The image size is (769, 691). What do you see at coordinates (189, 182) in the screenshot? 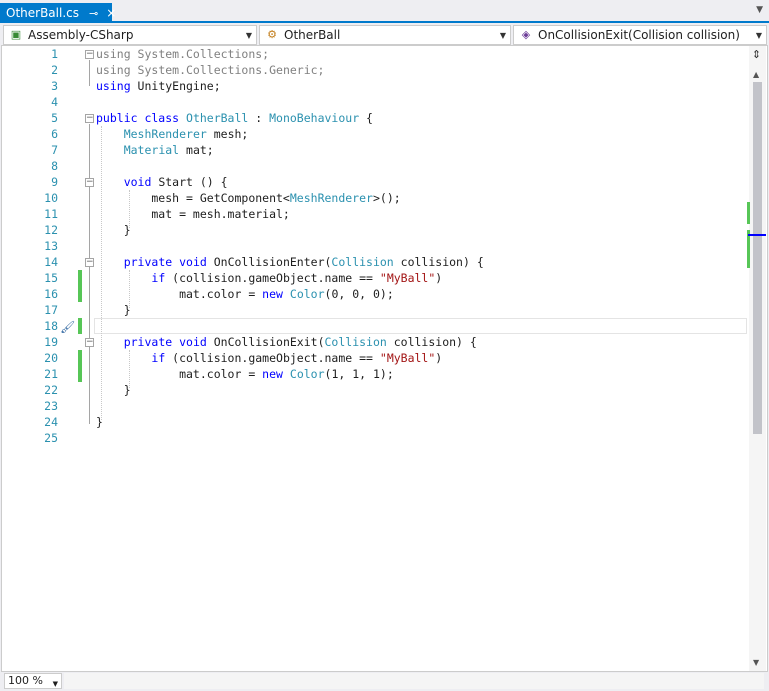
I see `code-token: Start () {` at bounding box center [189, 182].